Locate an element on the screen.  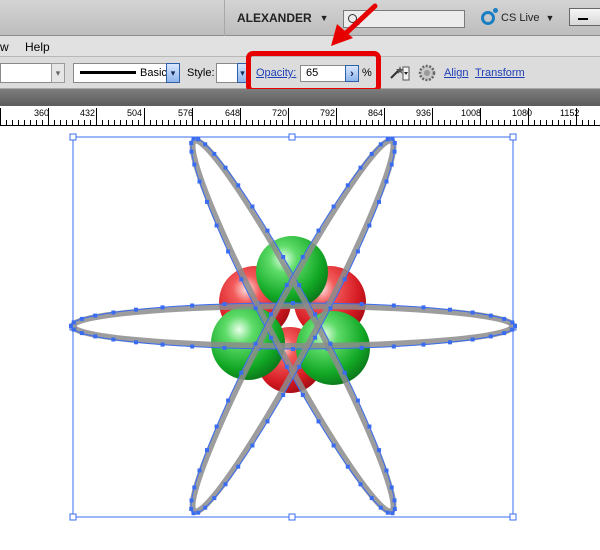
menu-item-window: w is located at coordinates (4, 47).